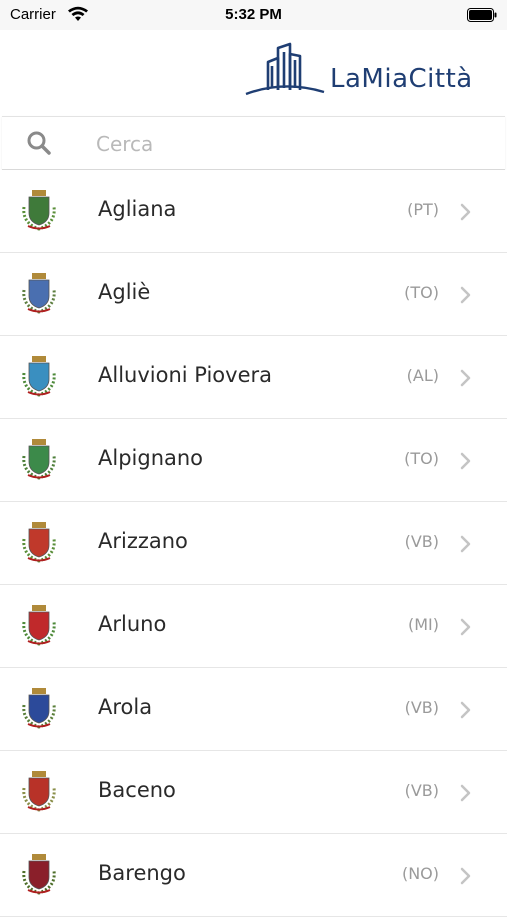  What do you see at coordinates (482, 15) in the screenshot?
I see `battery-icon` at bounding box center [482, 15].